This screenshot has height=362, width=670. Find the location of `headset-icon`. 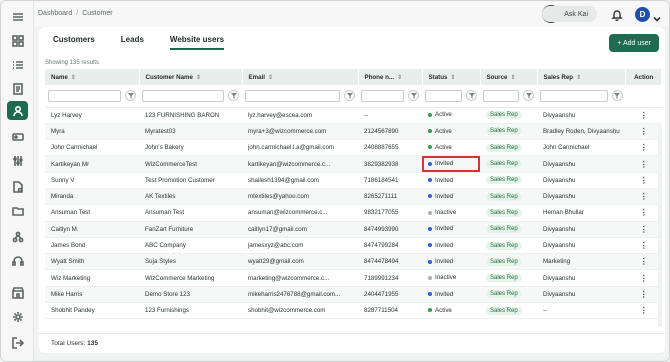

headset-icon is located at coordinates (17, 260).